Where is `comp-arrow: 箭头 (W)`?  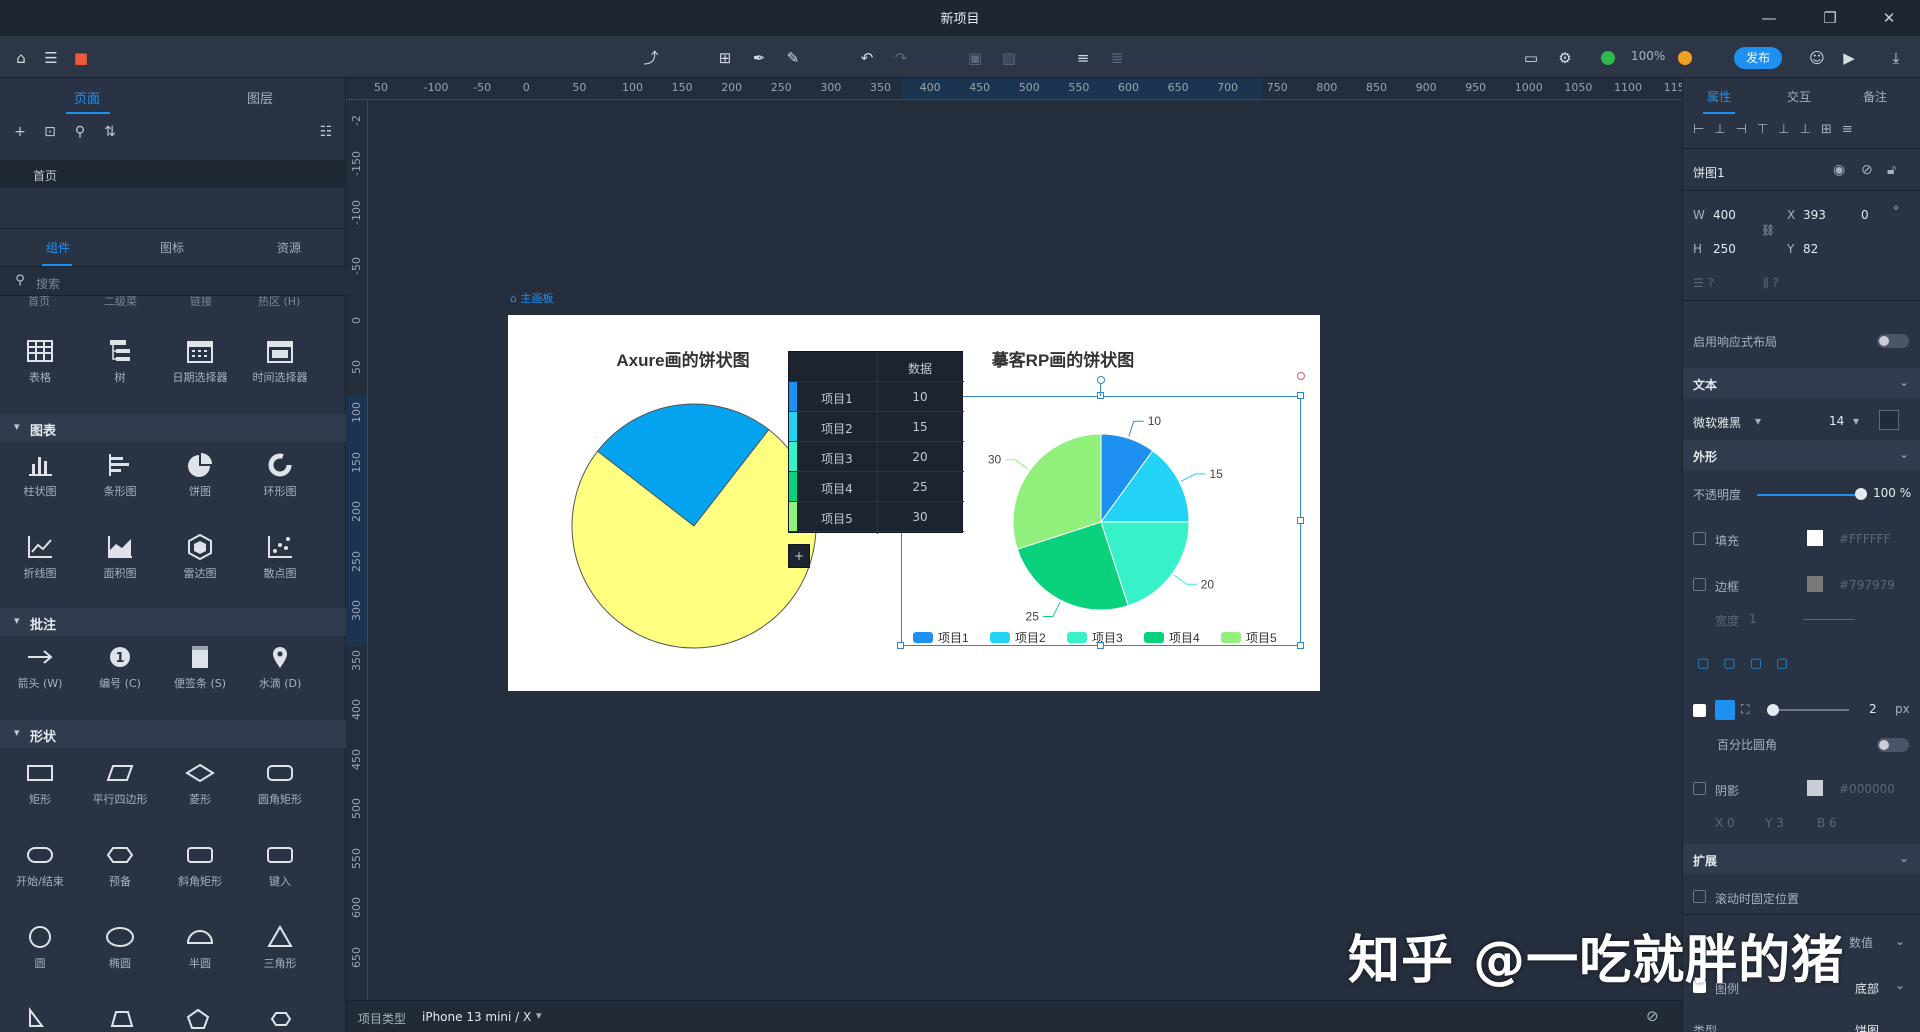
comp-arrow: 箭头 (W) is located at coordinates (40, 666).